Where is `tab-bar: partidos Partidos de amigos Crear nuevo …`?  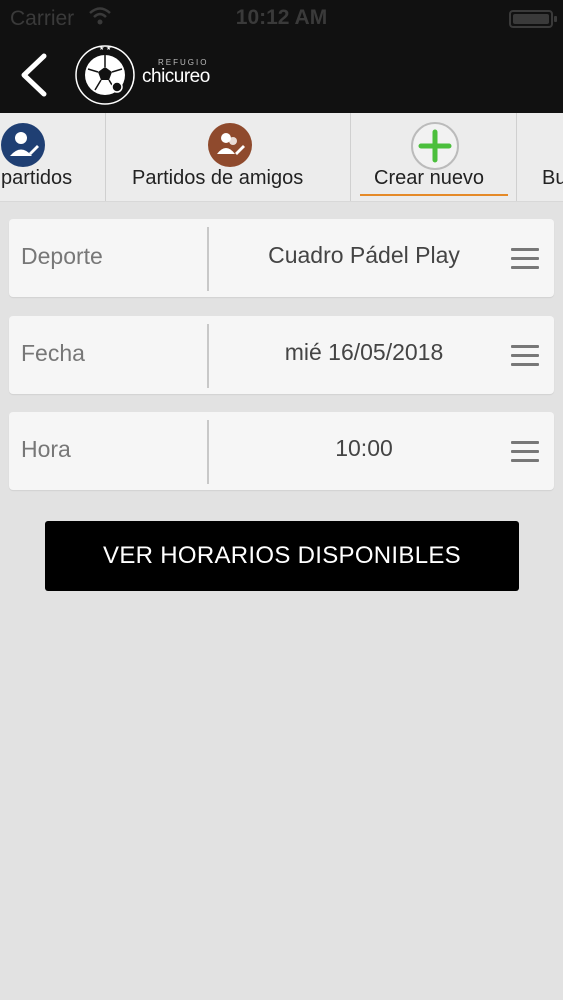
tab-bar: partidos Partidos de amigos Crear nuevo … is located at coordinates (281, 157).